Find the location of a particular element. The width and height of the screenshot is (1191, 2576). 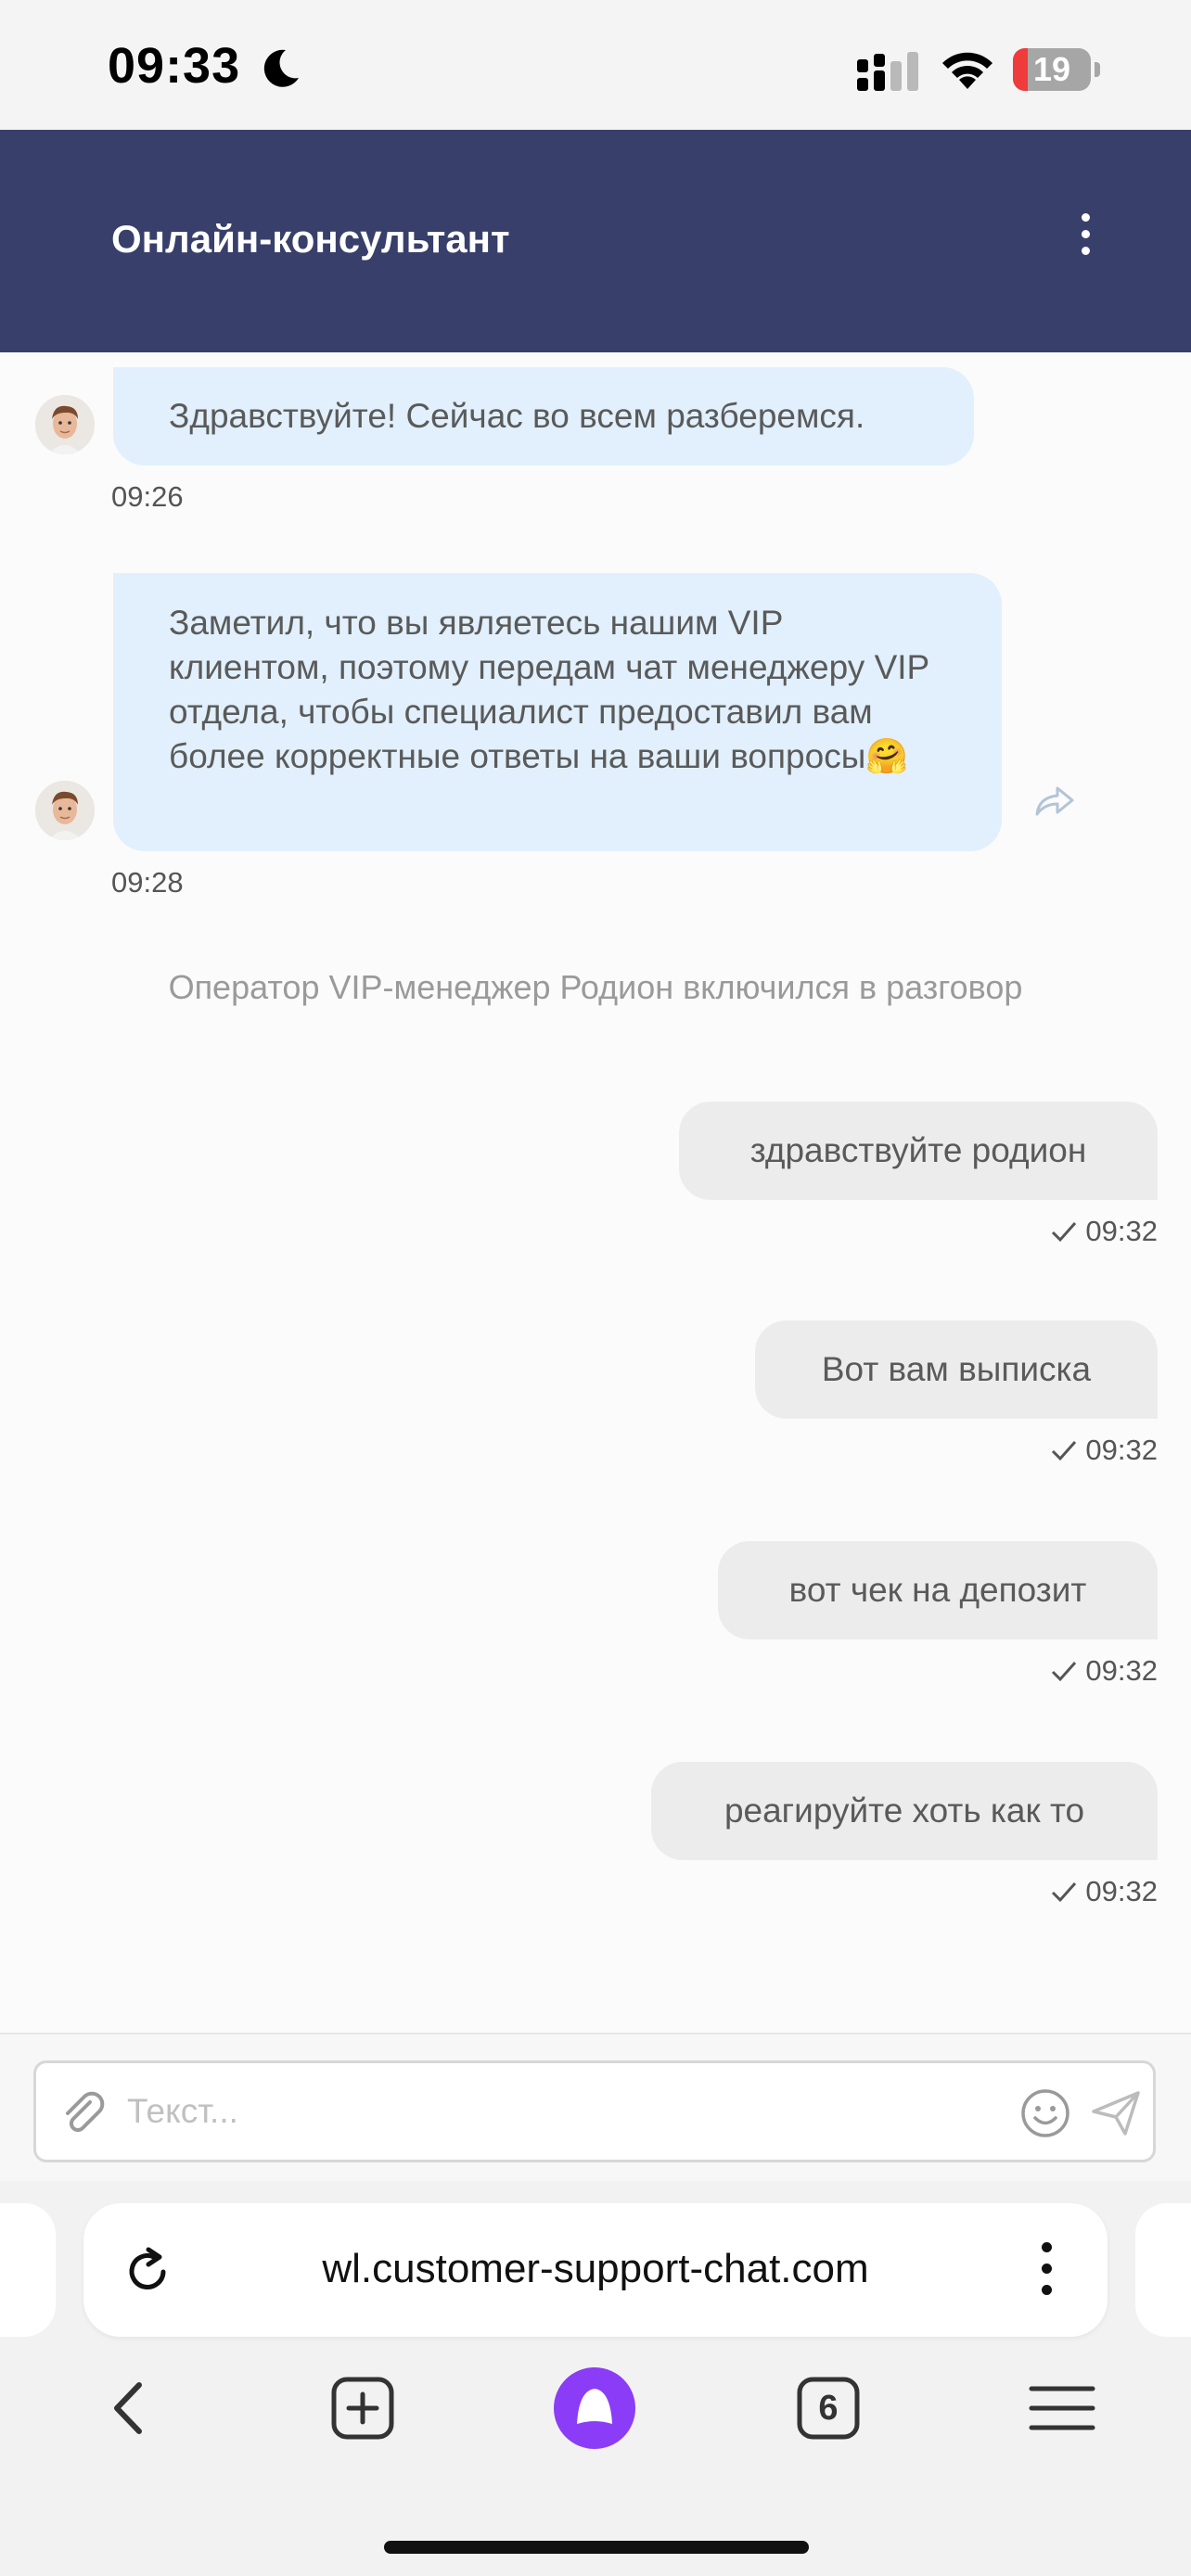

moon-icon is located at coordinates (281, 68).